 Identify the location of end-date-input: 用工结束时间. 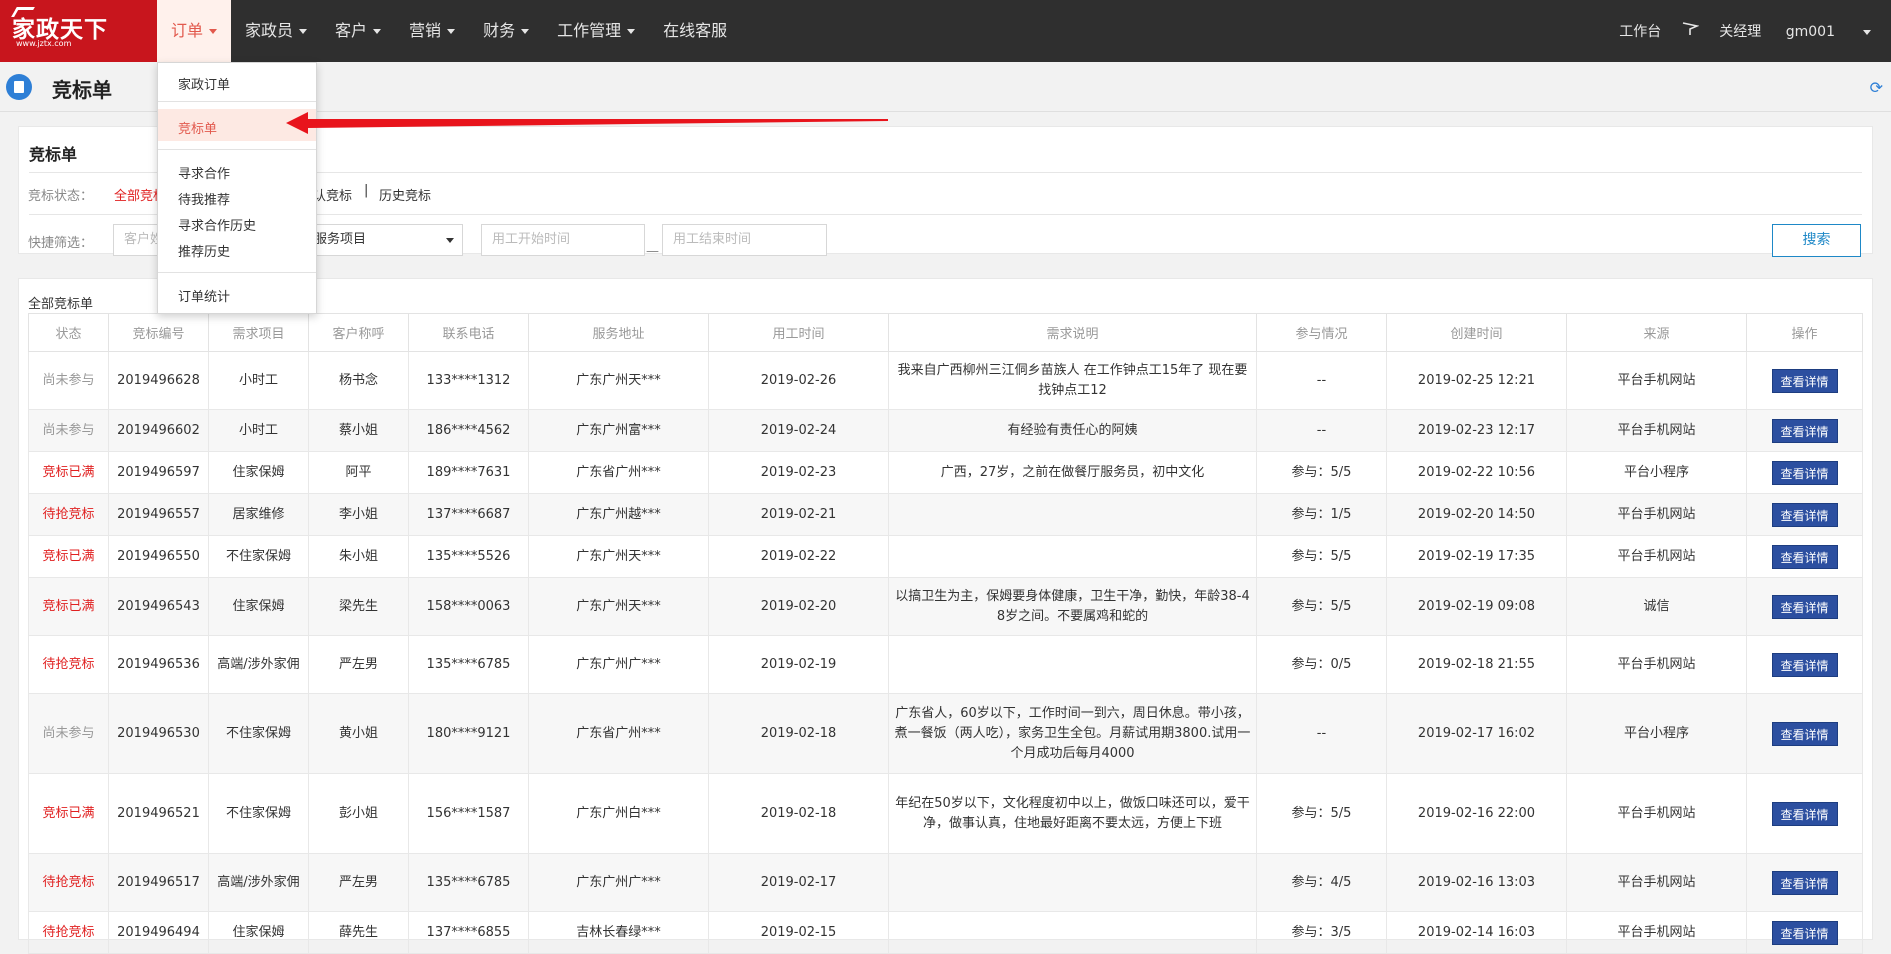
(744, 240).